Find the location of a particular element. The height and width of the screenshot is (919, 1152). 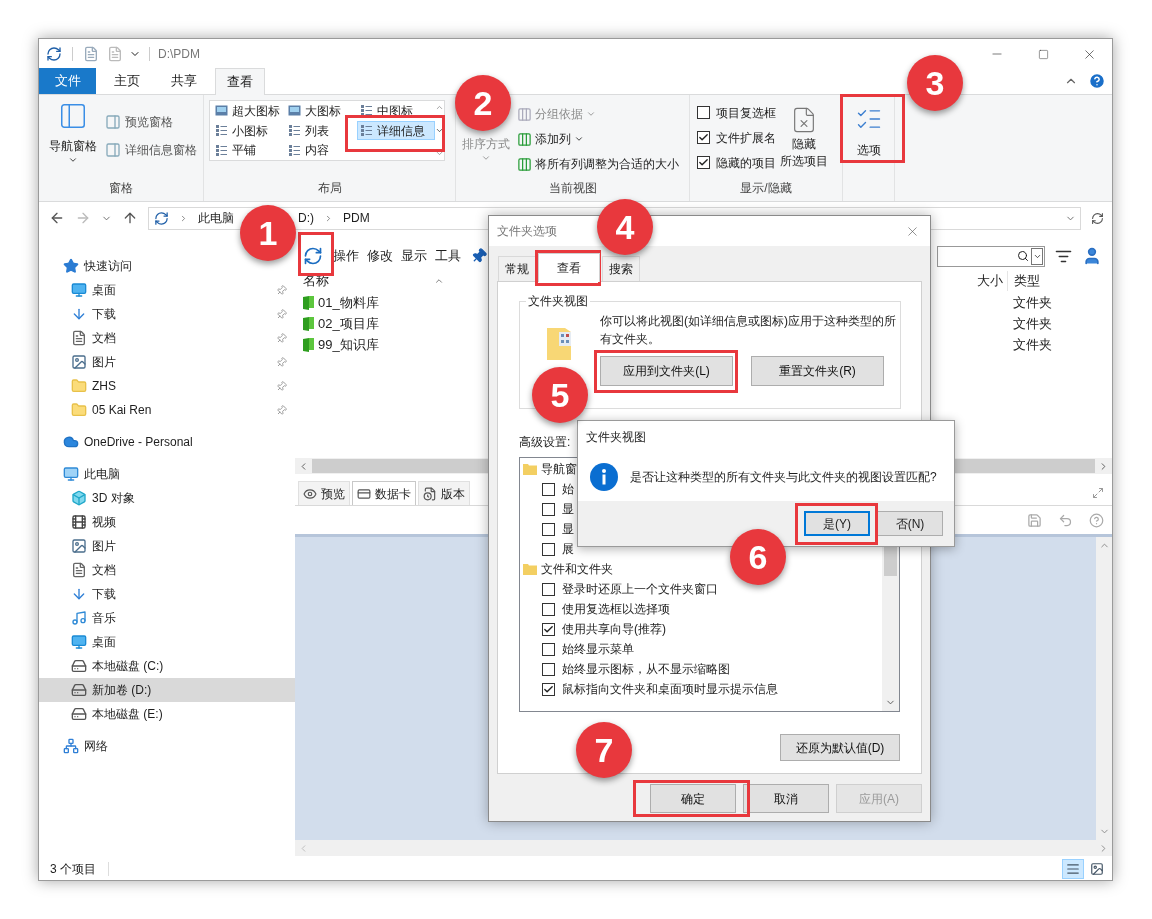

nav-item: 本地磁盘 (C:) is located at coordinates (167, 666).